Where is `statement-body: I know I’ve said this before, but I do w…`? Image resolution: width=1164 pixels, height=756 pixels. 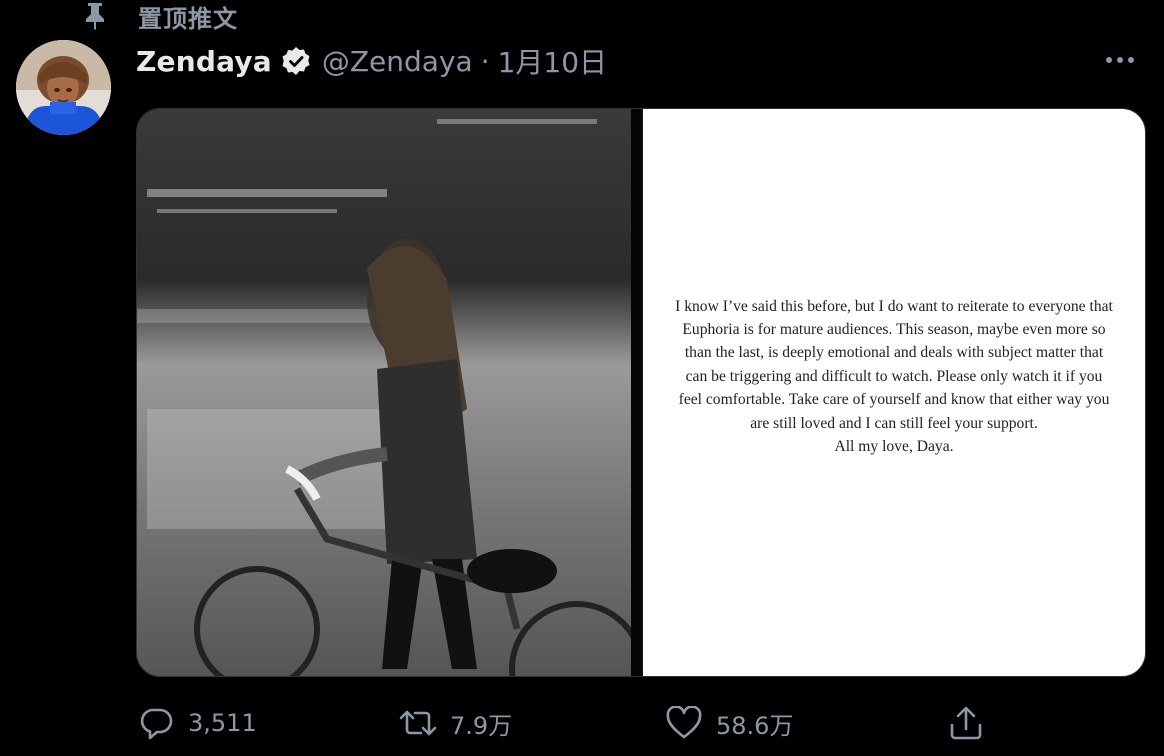 statement-body: I know I’ve said this before, but I do w… is located at coordinates (894, 364).